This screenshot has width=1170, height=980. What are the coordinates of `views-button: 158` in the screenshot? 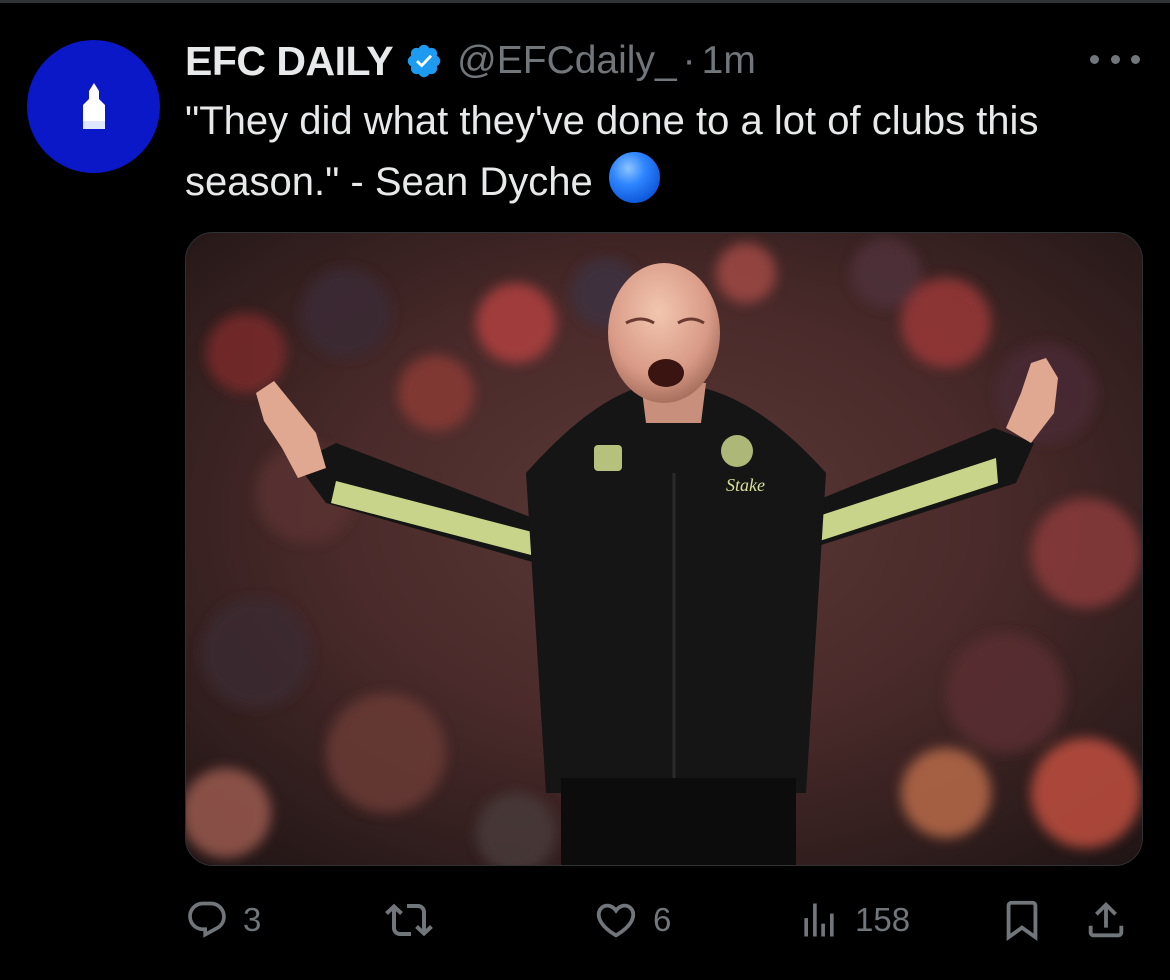 It's located at (853, 920).